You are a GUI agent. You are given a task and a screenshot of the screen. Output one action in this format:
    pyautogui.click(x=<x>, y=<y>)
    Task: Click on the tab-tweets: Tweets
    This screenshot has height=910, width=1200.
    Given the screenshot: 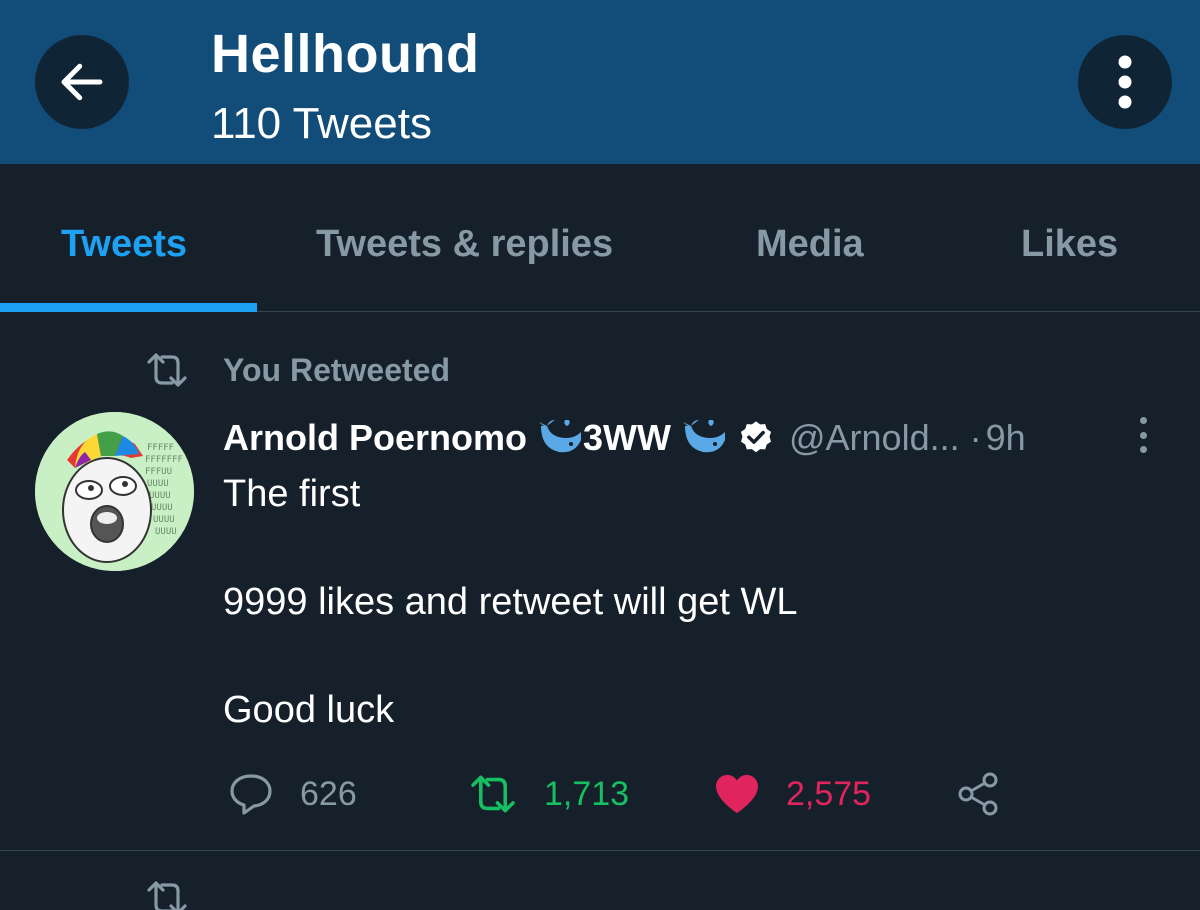 What is the action you would take?
    pyautogui.click(x=124, y=244)
    